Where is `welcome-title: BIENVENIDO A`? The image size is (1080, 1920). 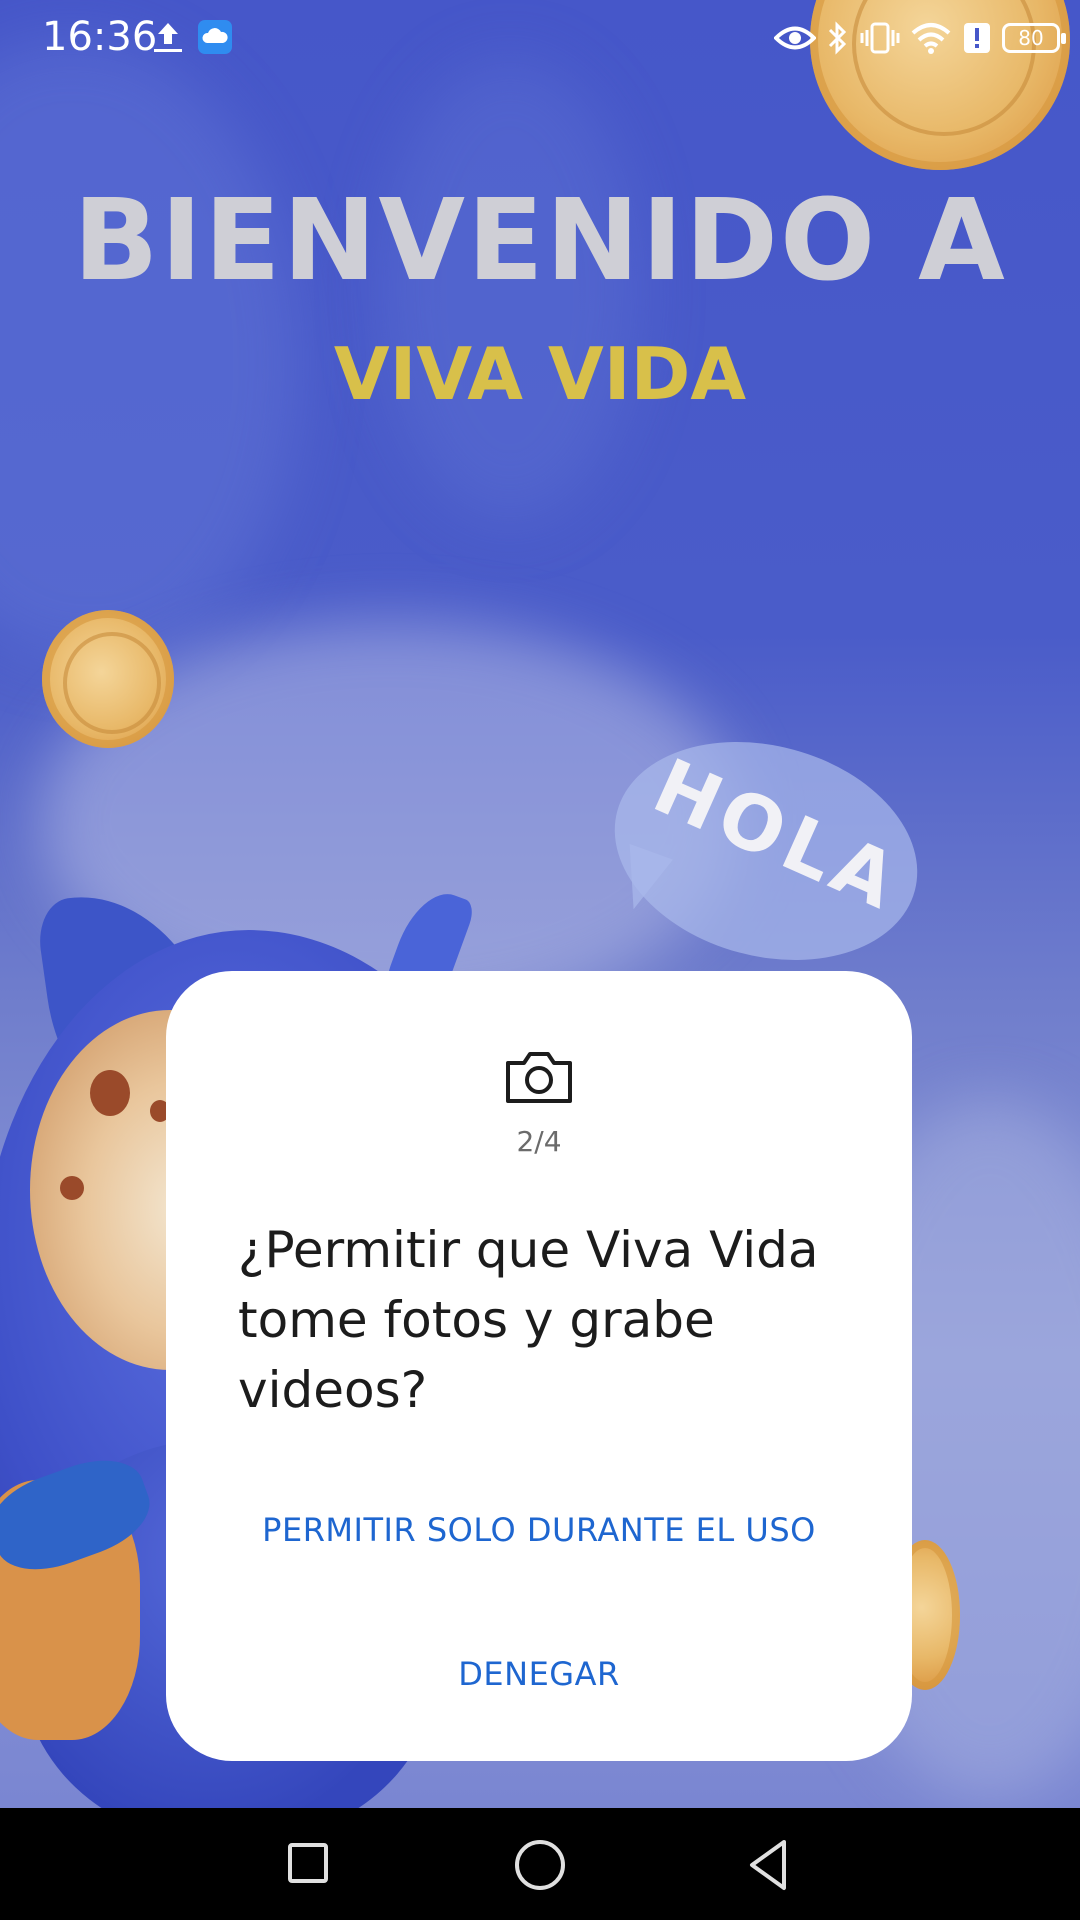
welcome-title: BIENVENIDO A is located at coordinates (540, 241).